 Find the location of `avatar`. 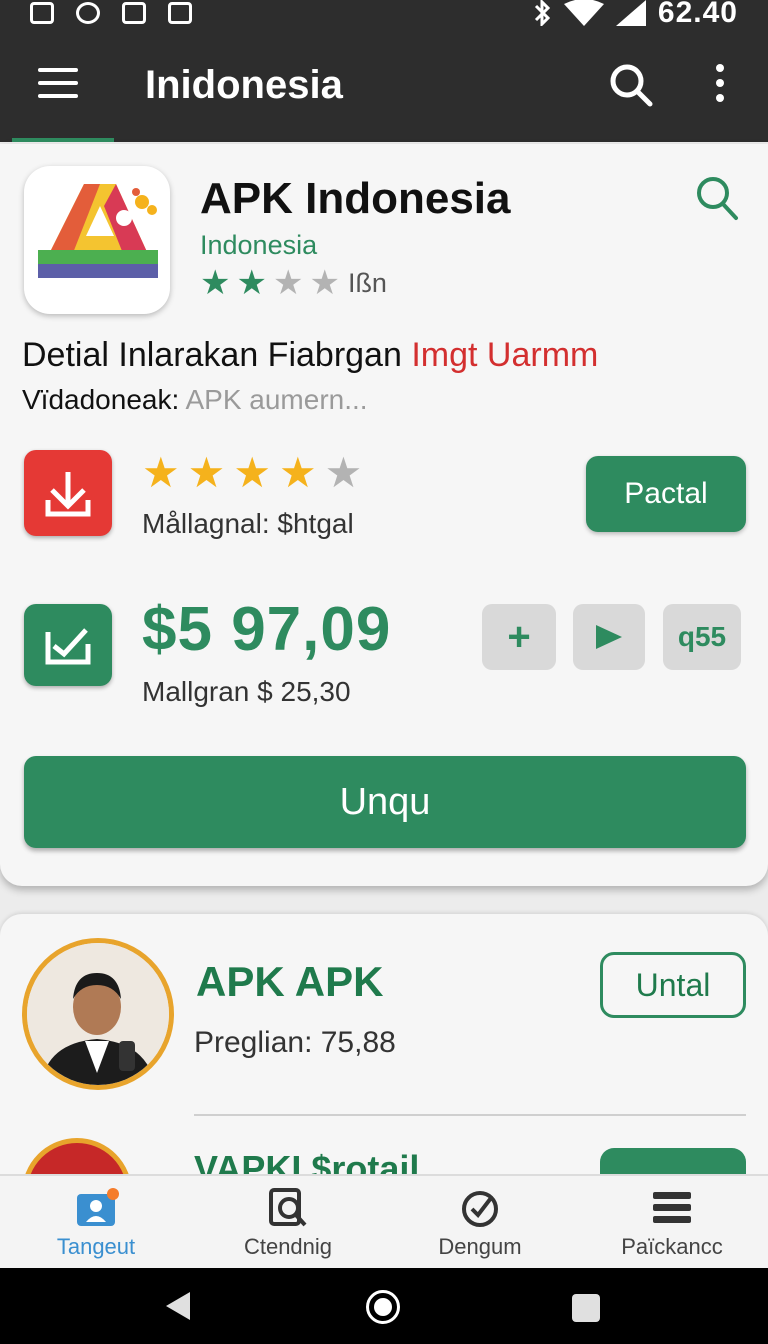

avatar is located at coordinates (98, 1014).